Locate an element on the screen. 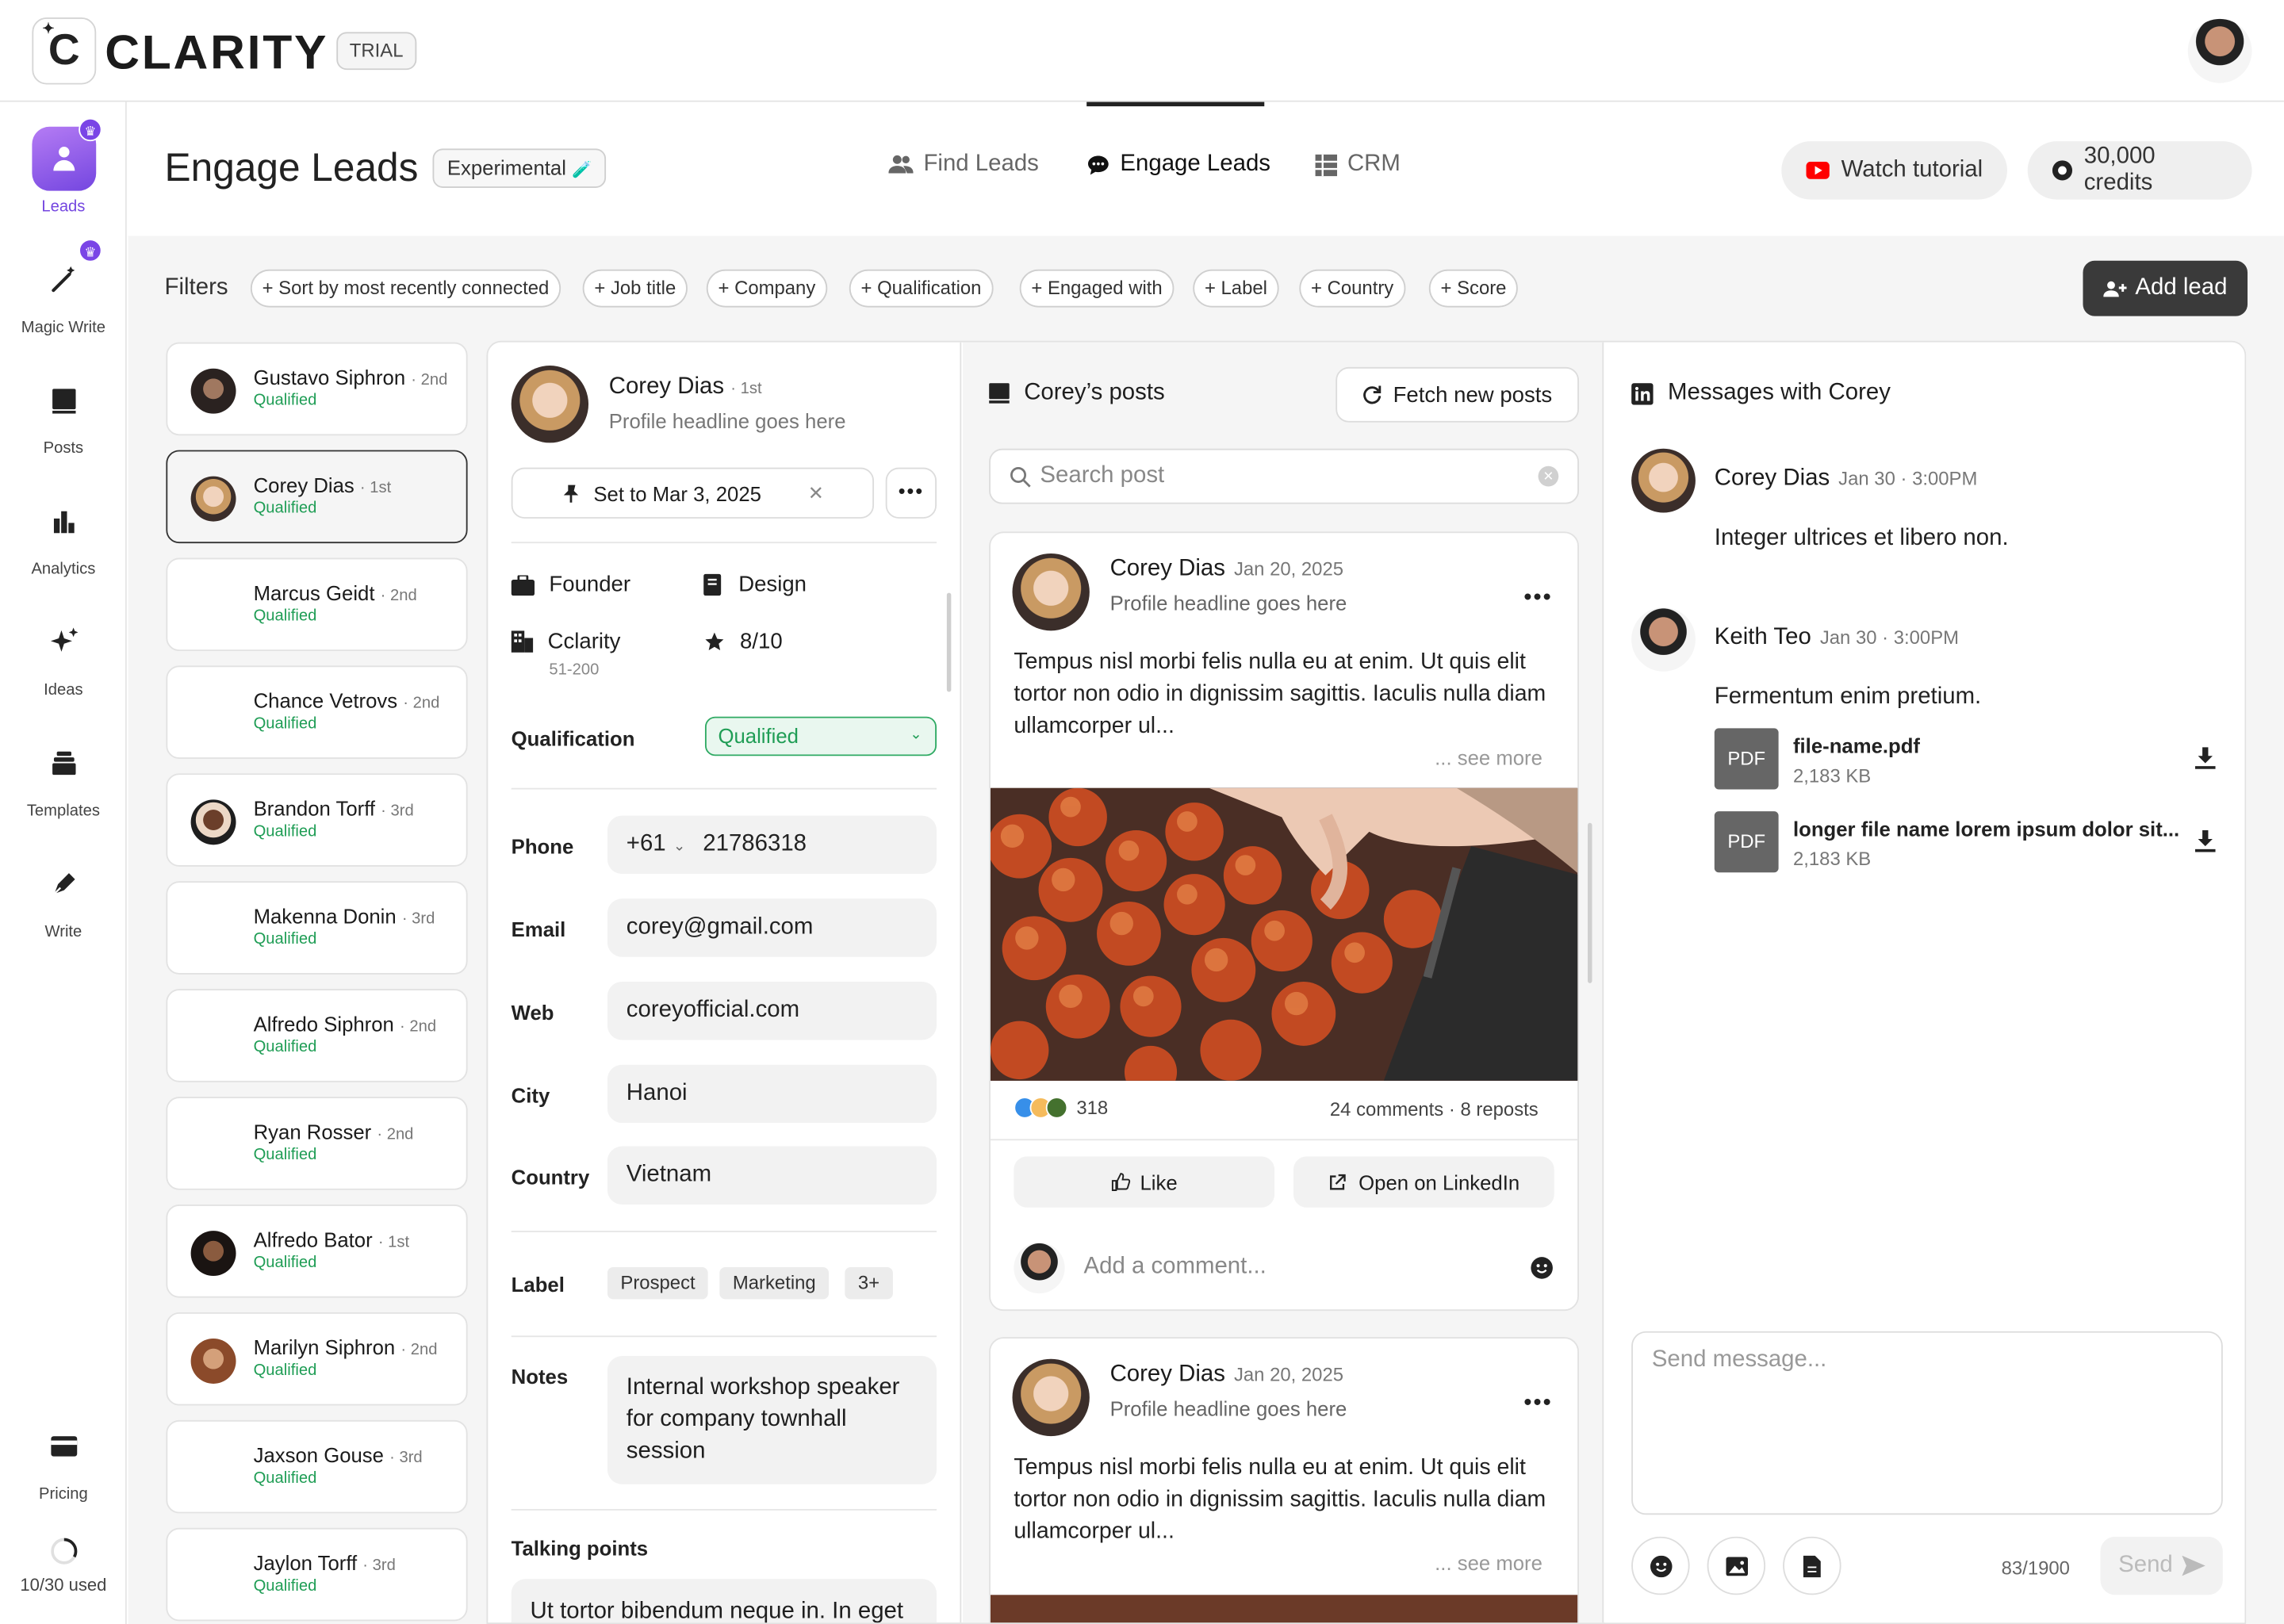 The image size is (2284, 1624). tab-engage-leads: Engage Leads is located at coordinates (1178, 164).